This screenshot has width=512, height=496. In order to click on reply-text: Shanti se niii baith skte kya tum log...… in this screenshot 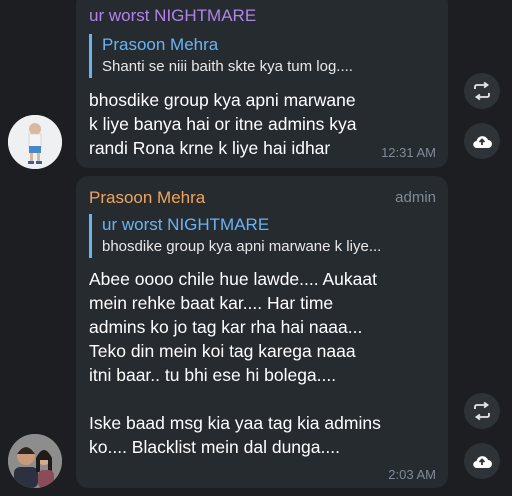, I will do `click(227, 66)`.